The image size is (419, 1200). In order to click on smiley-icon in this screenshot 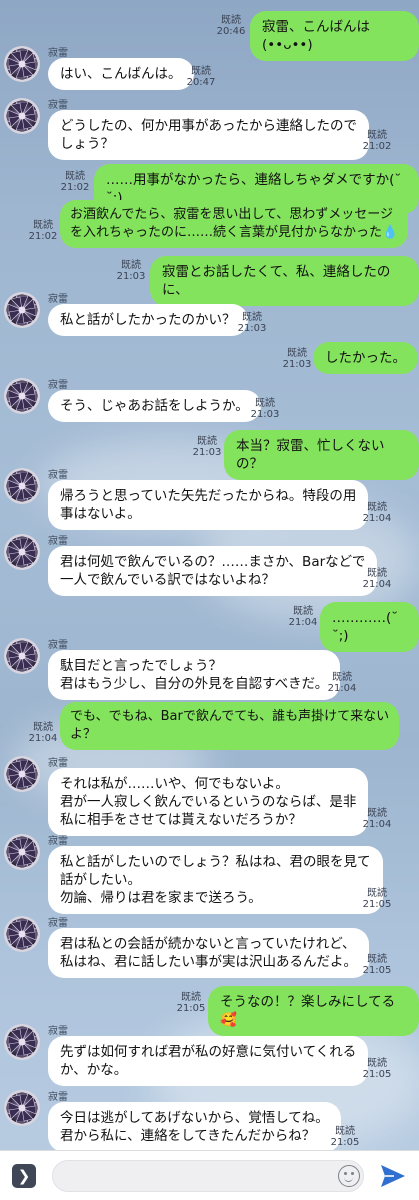, I will do `click(349, 1176)`.